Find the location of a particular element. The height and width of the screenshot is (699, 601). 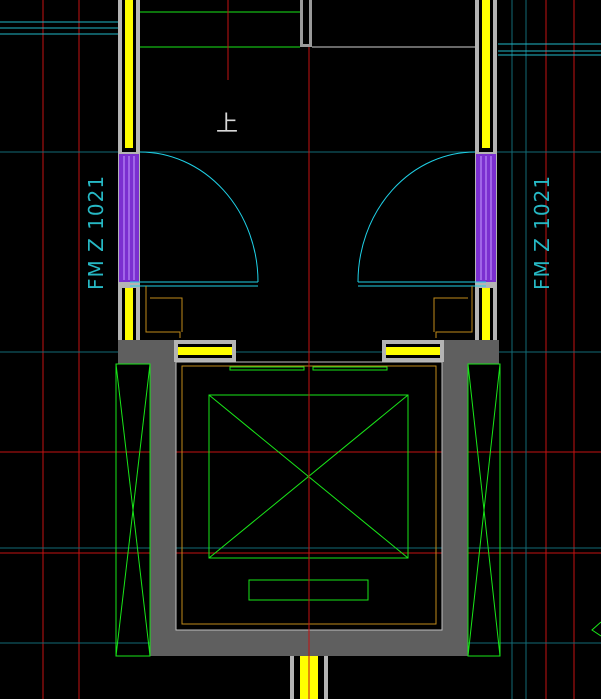

right-wall-upper is located at coordinates (486, 76).